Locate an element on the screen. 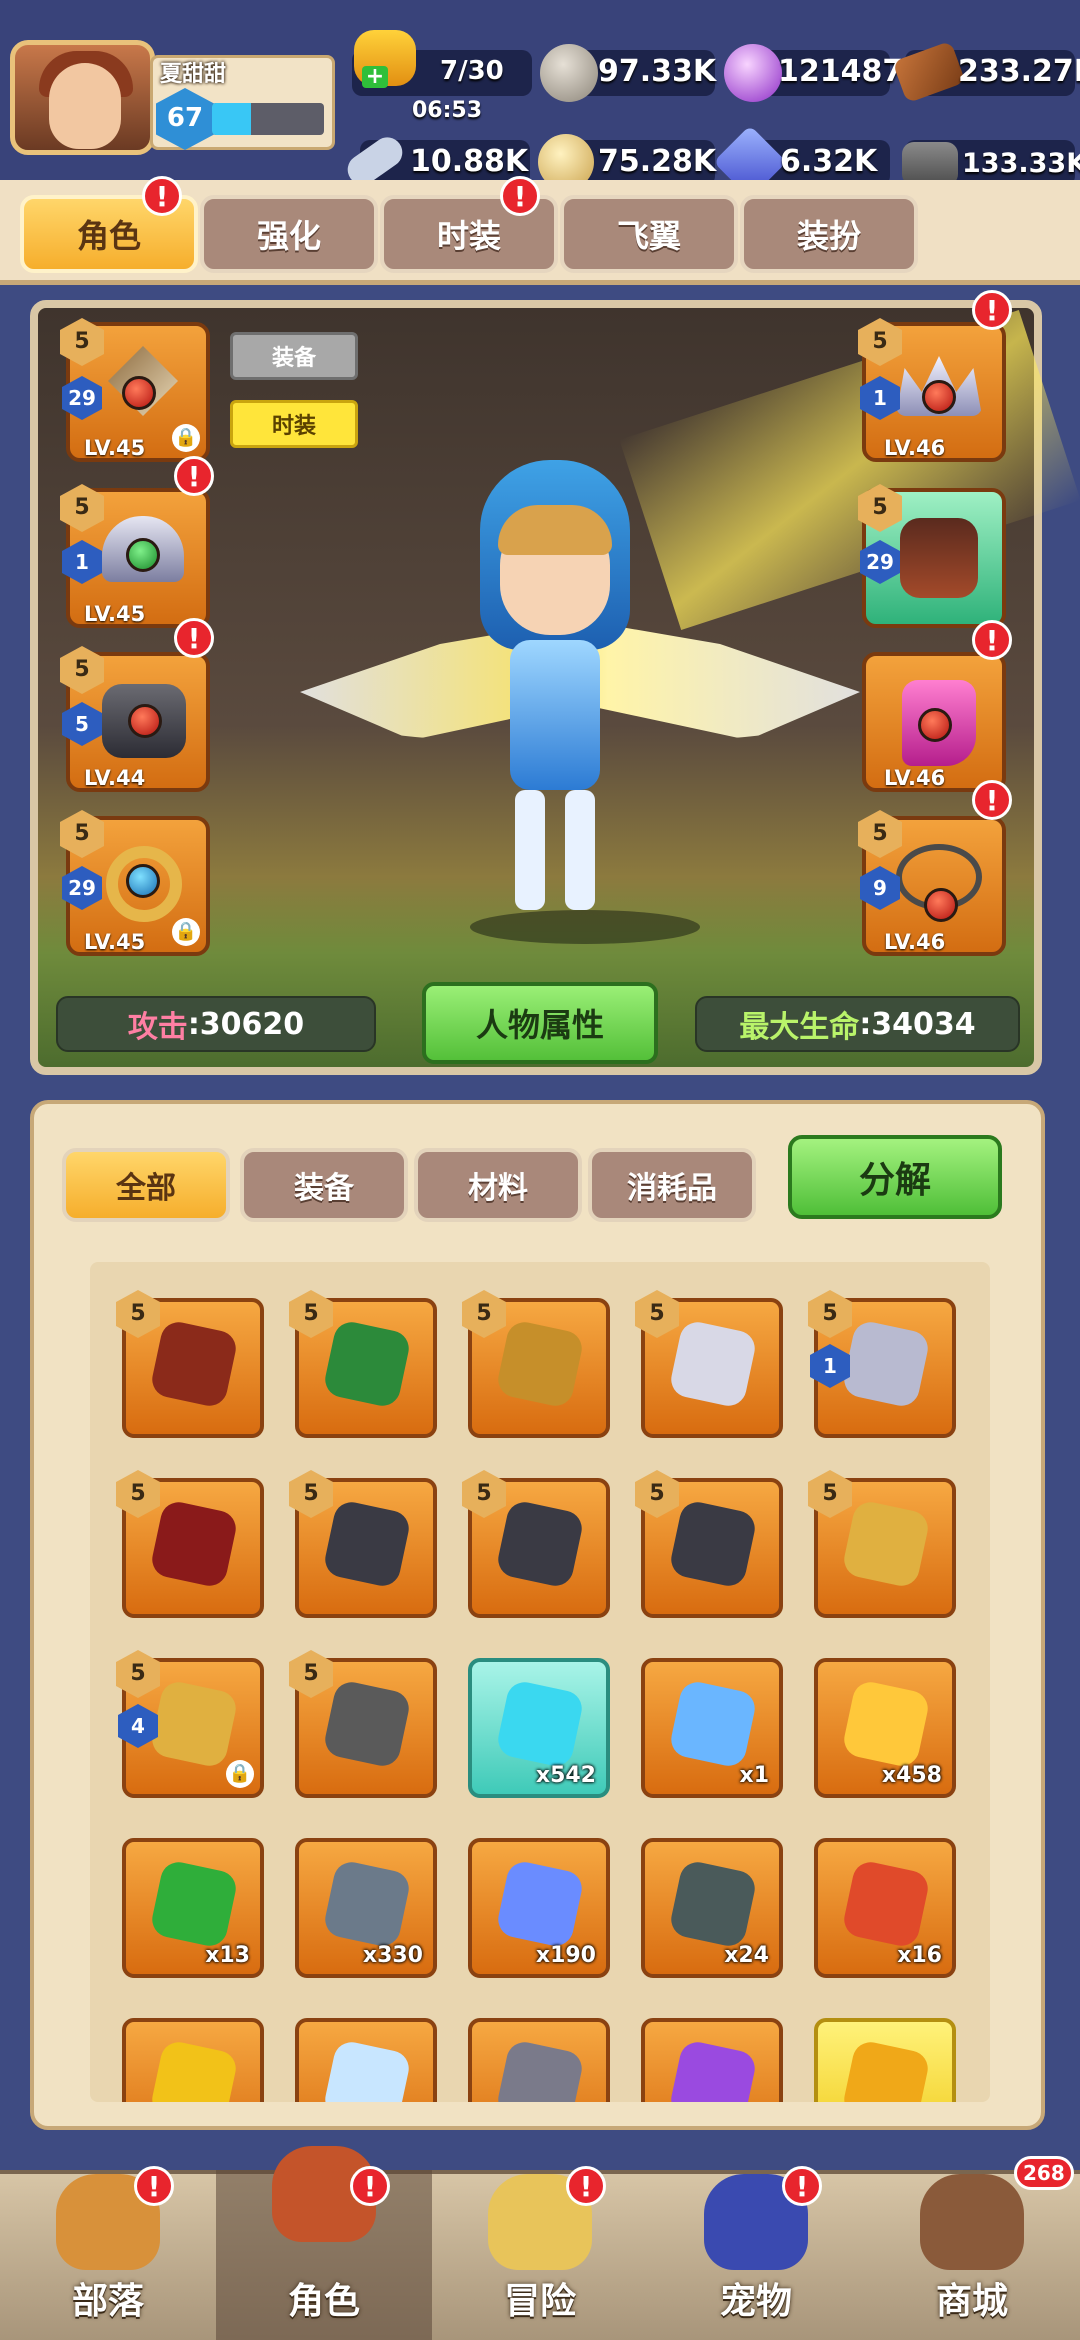  item-quantity: x13 is located at coordinates (227, 1955).